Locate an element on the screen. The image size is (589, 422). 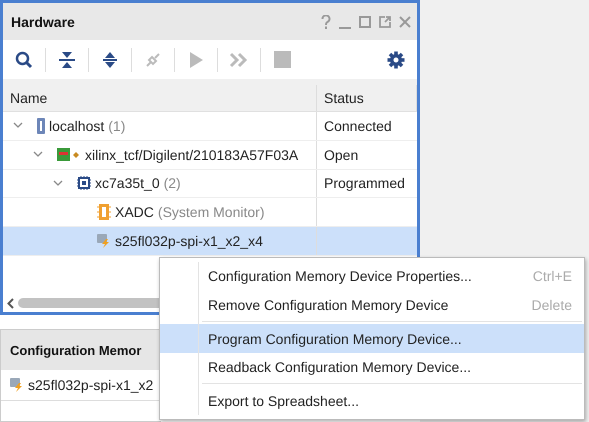
scroll-left-icon is located at coordinates (10, 303).